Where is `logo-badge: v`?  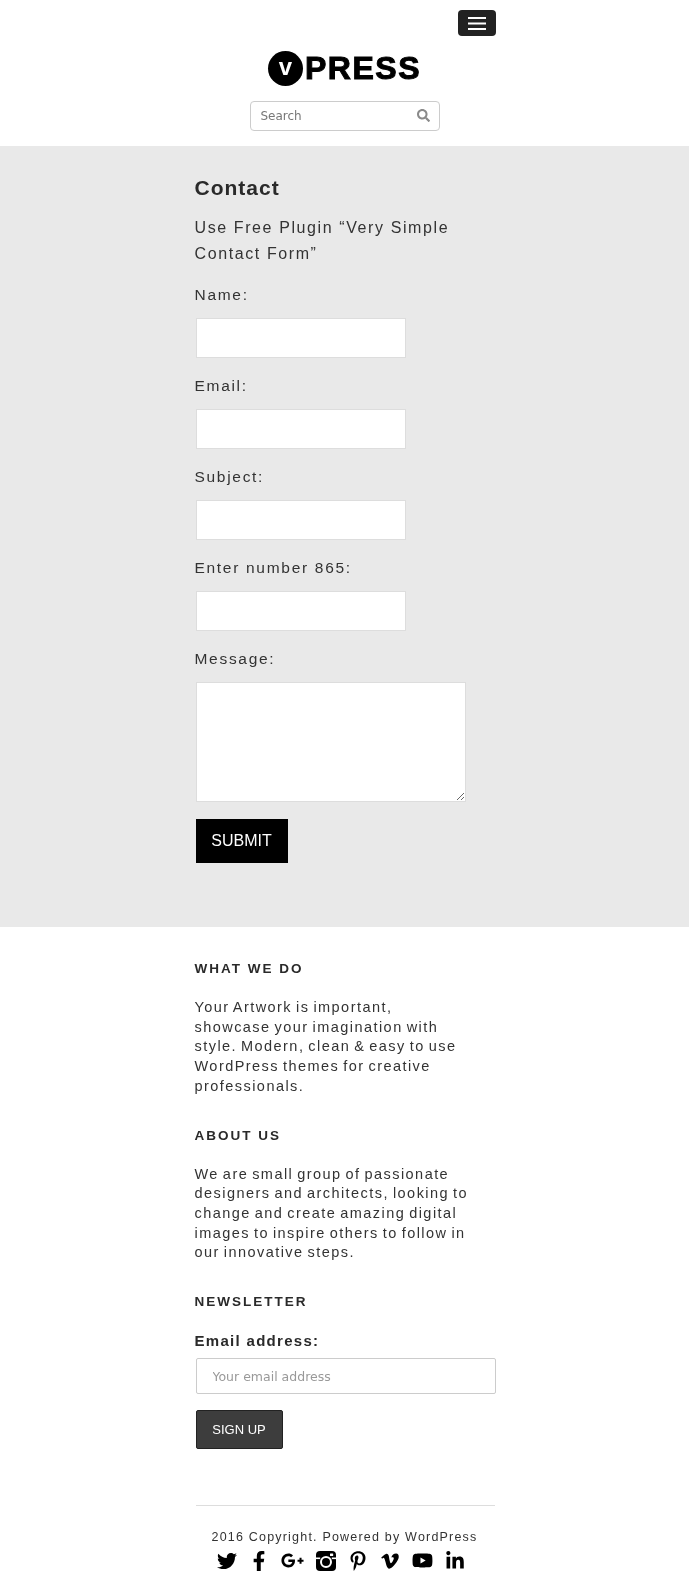
logo-badge: v is located at coordinates (285, 68).